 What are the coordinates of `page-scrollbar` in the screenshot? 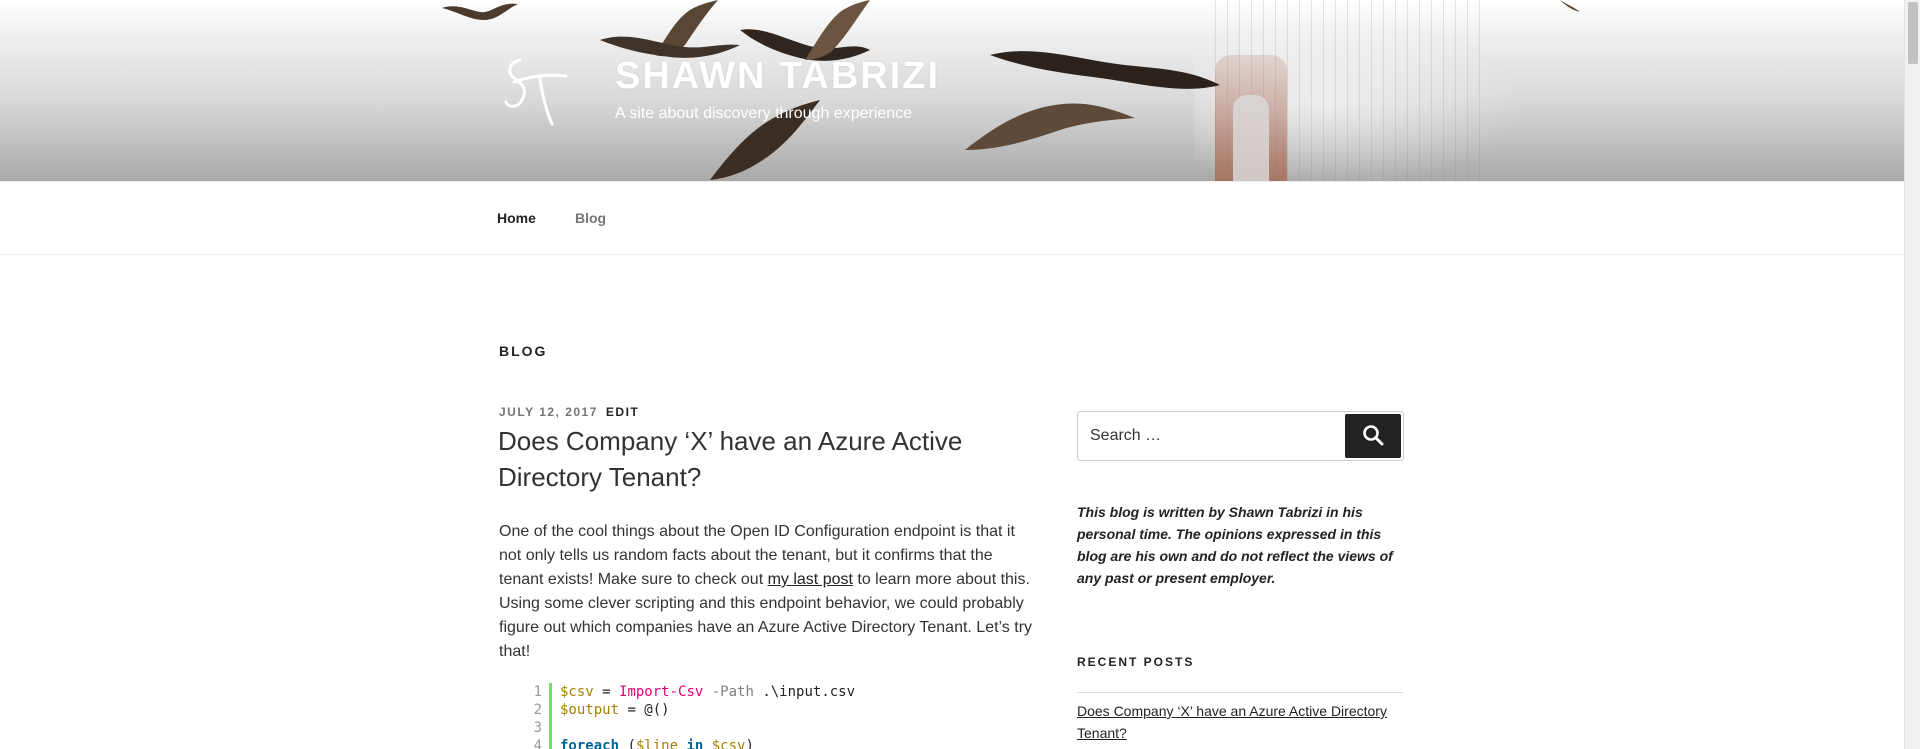 It's located at (1912, 374).